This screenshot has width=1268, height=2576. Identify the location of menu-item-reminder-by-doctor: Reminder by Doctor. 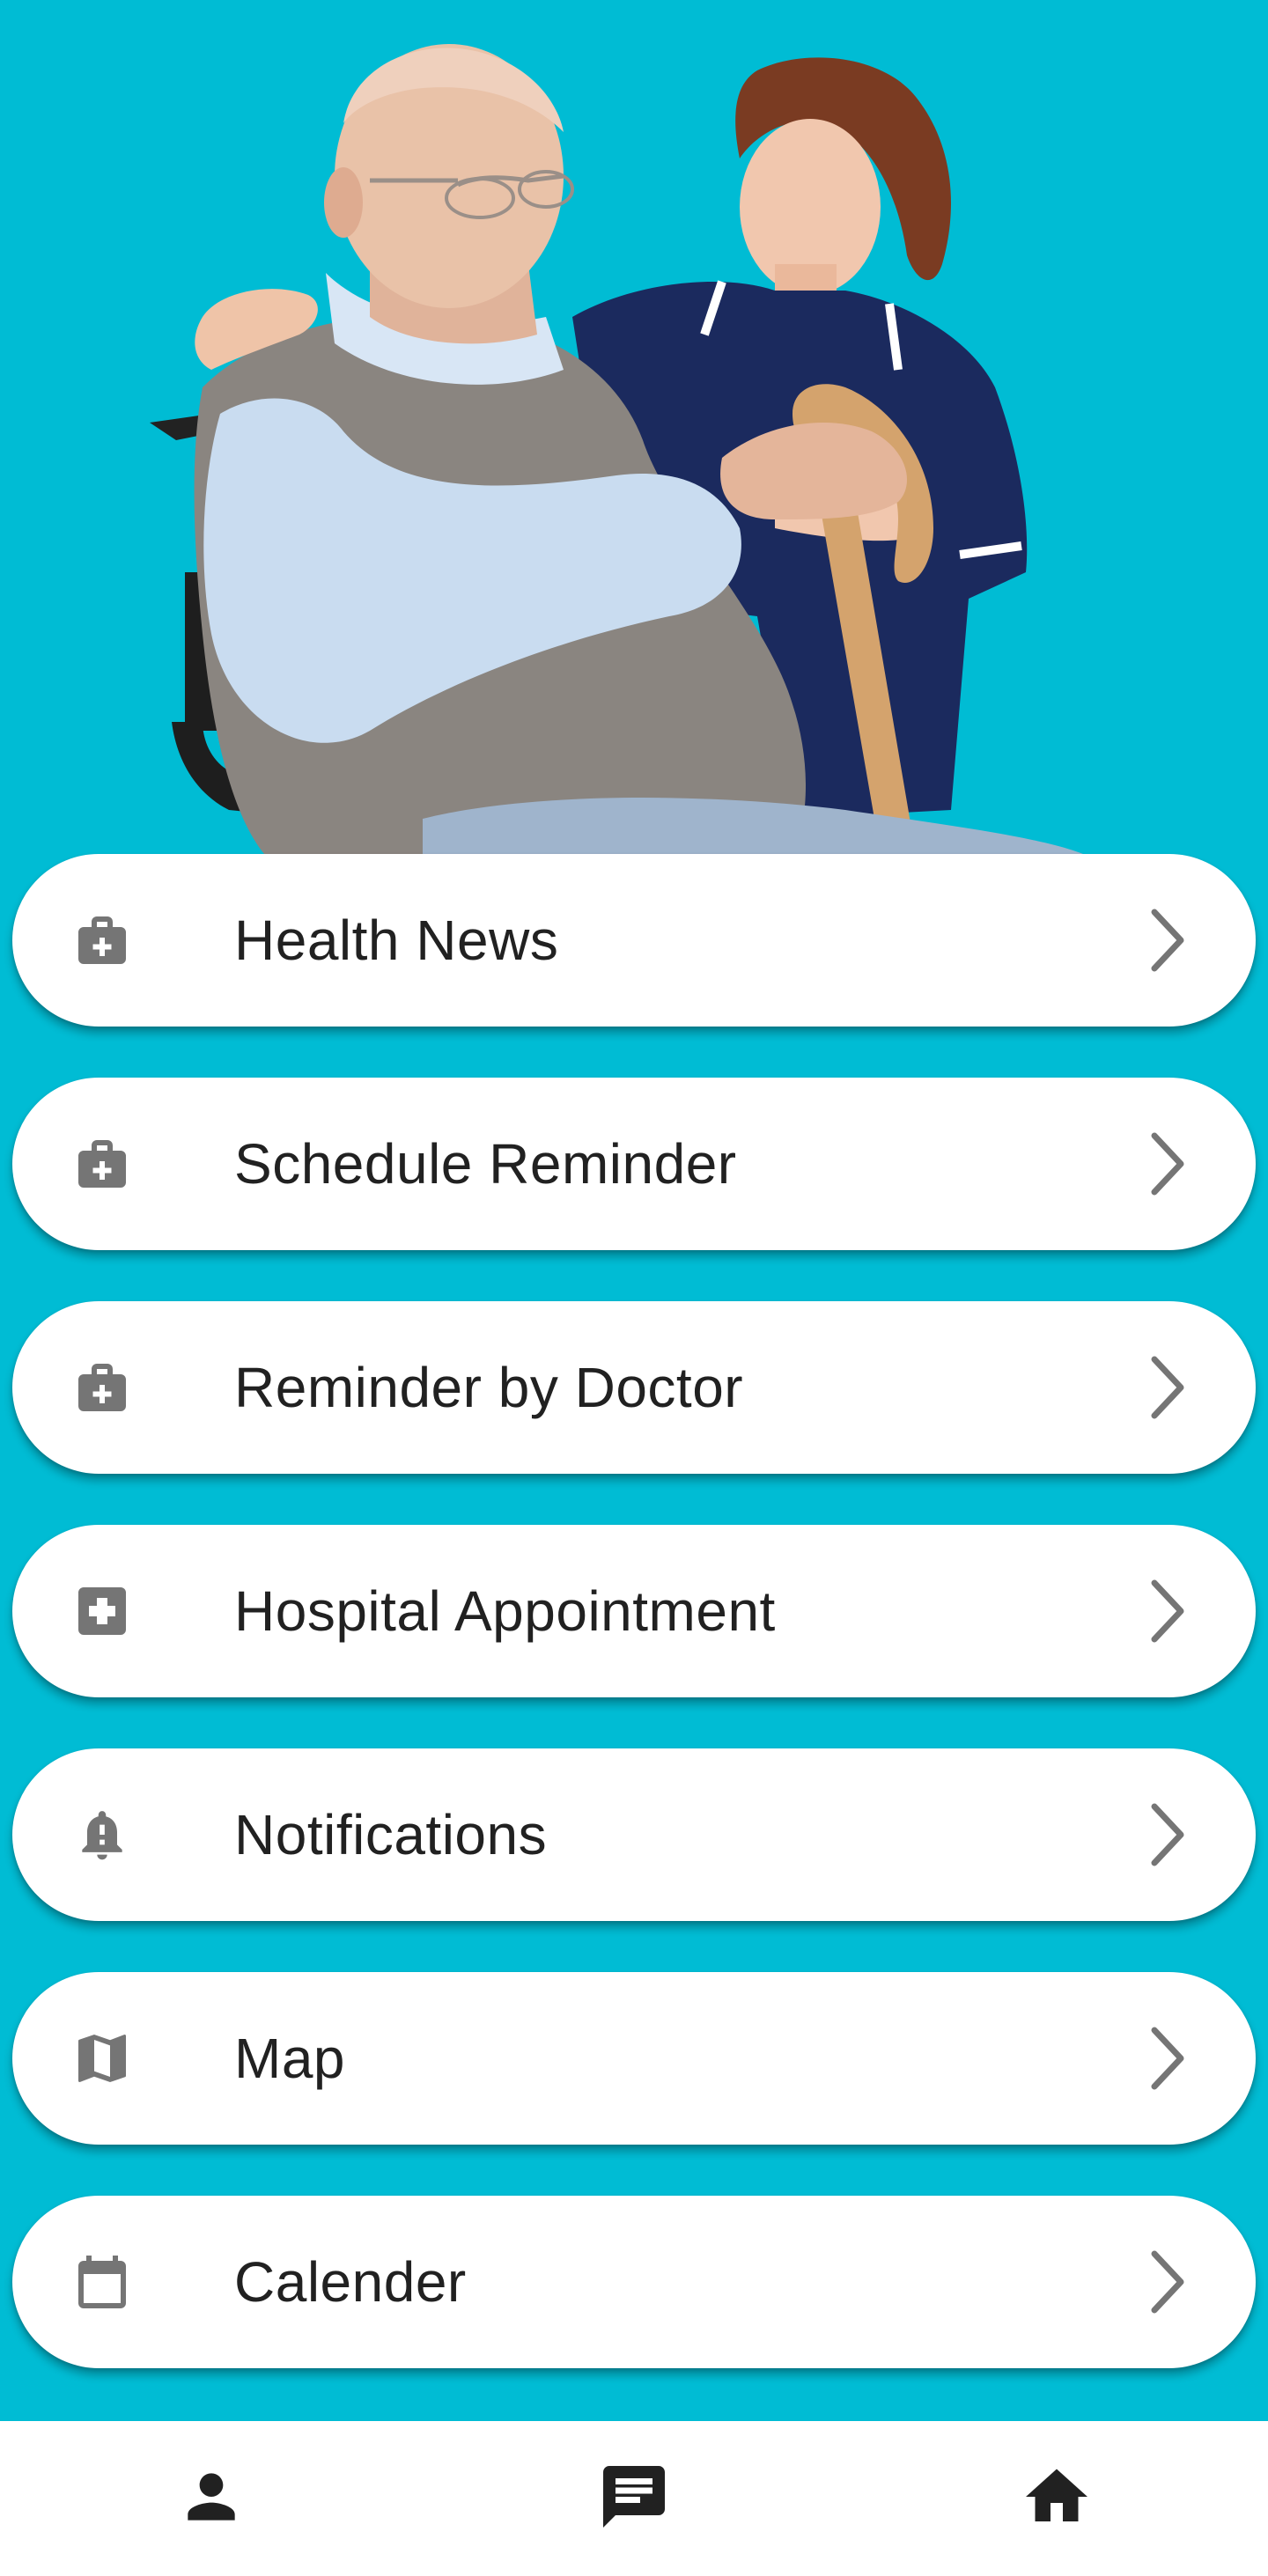
(634, 1388).